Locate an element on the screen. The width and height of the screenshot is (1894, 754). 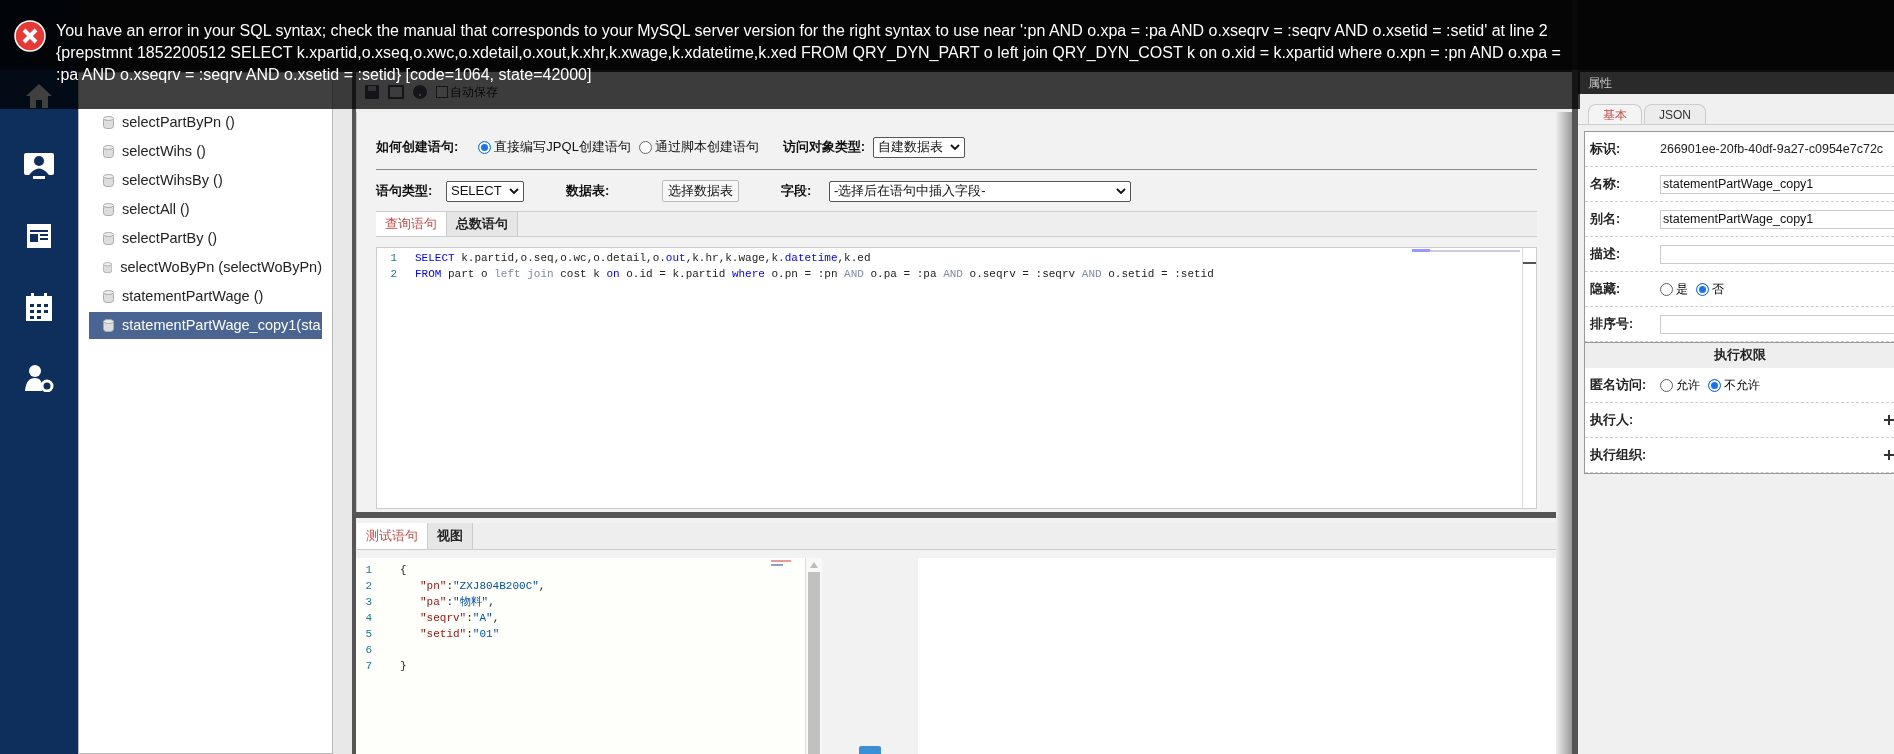
field-label: 别名: is located at coordinates (1606, 219).